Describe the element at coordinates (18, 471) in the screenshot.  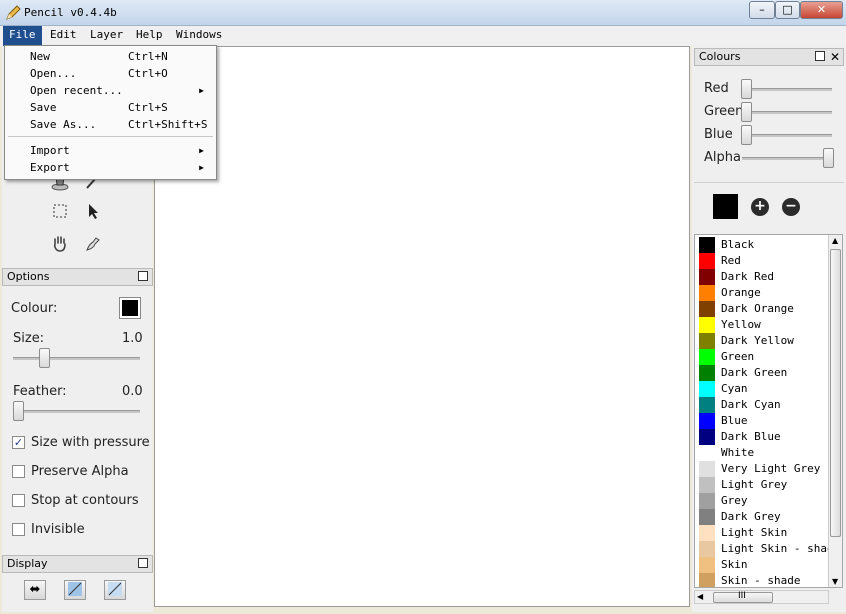
I see `preserve-alpha-checkbox` at that location.